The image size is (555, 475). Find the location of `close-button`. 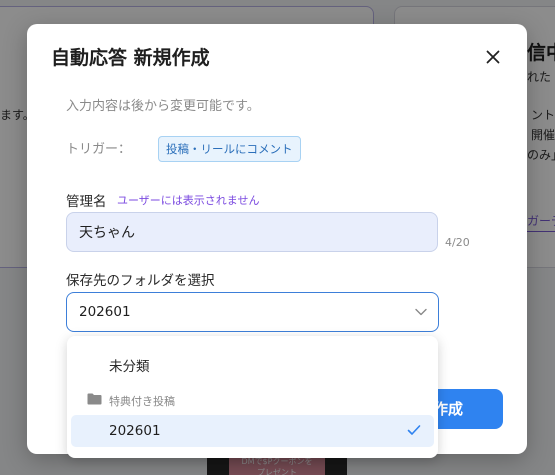

close-button is located at coordinates (493, 57).